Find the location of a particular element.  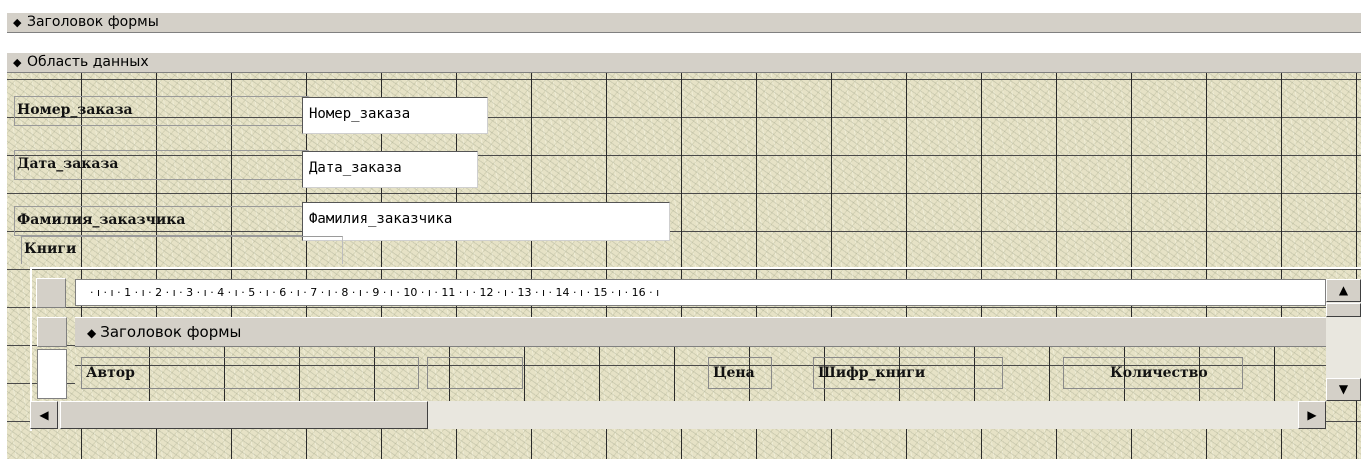

scroll-up-icon: ▲ is located at coordinates (1343, 290).